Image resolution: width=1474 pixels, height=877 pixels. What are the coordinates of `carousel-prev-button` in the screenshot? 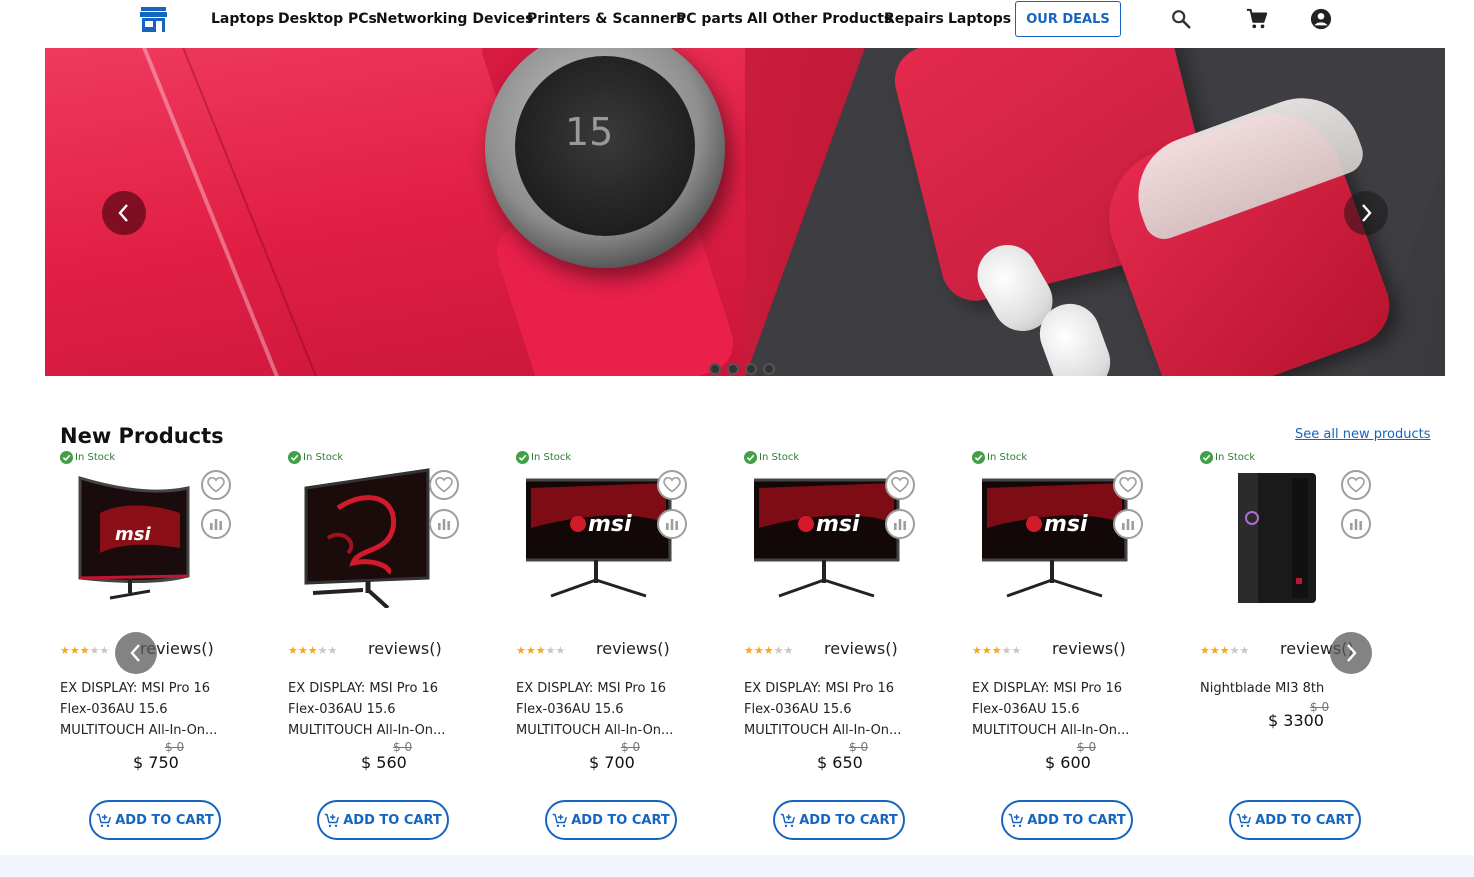 It's located at (136, 653).